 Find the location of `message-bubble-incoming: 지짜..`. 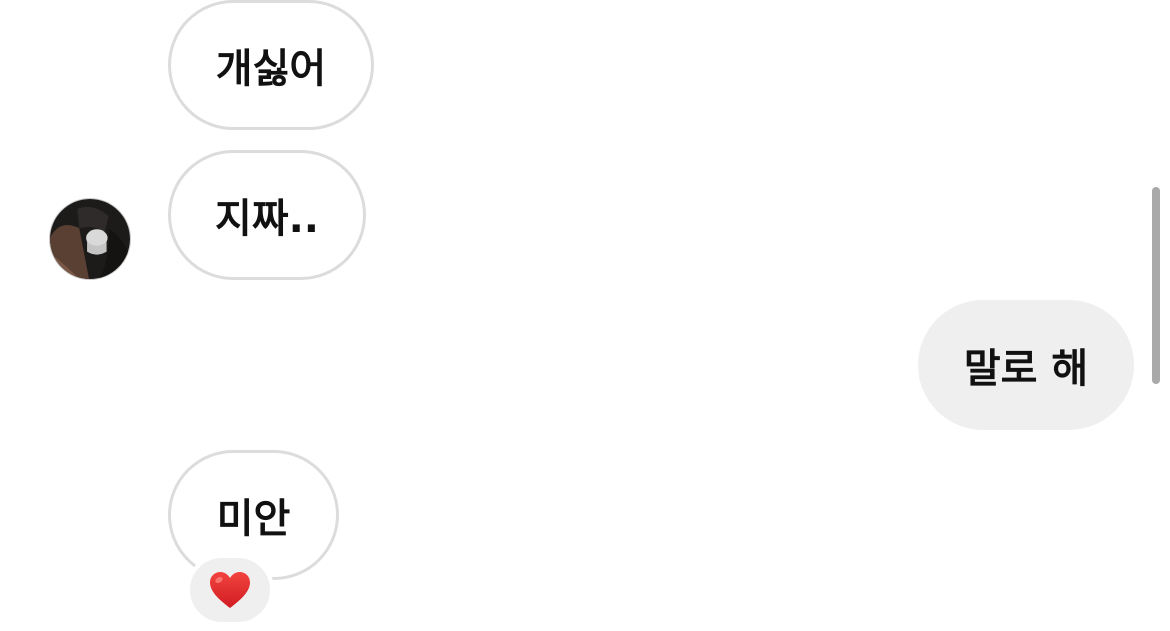

message-bubble-incoming: 지짜.. is located at coordinates (267, 215).